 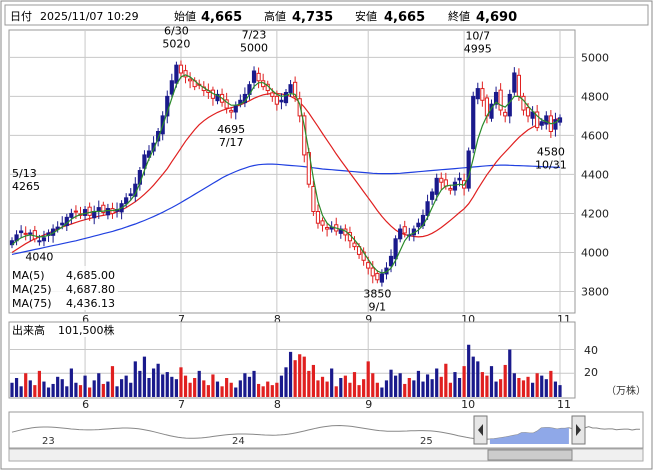 I want to click on scrollbar-thumb, so click(x=530, y=455).